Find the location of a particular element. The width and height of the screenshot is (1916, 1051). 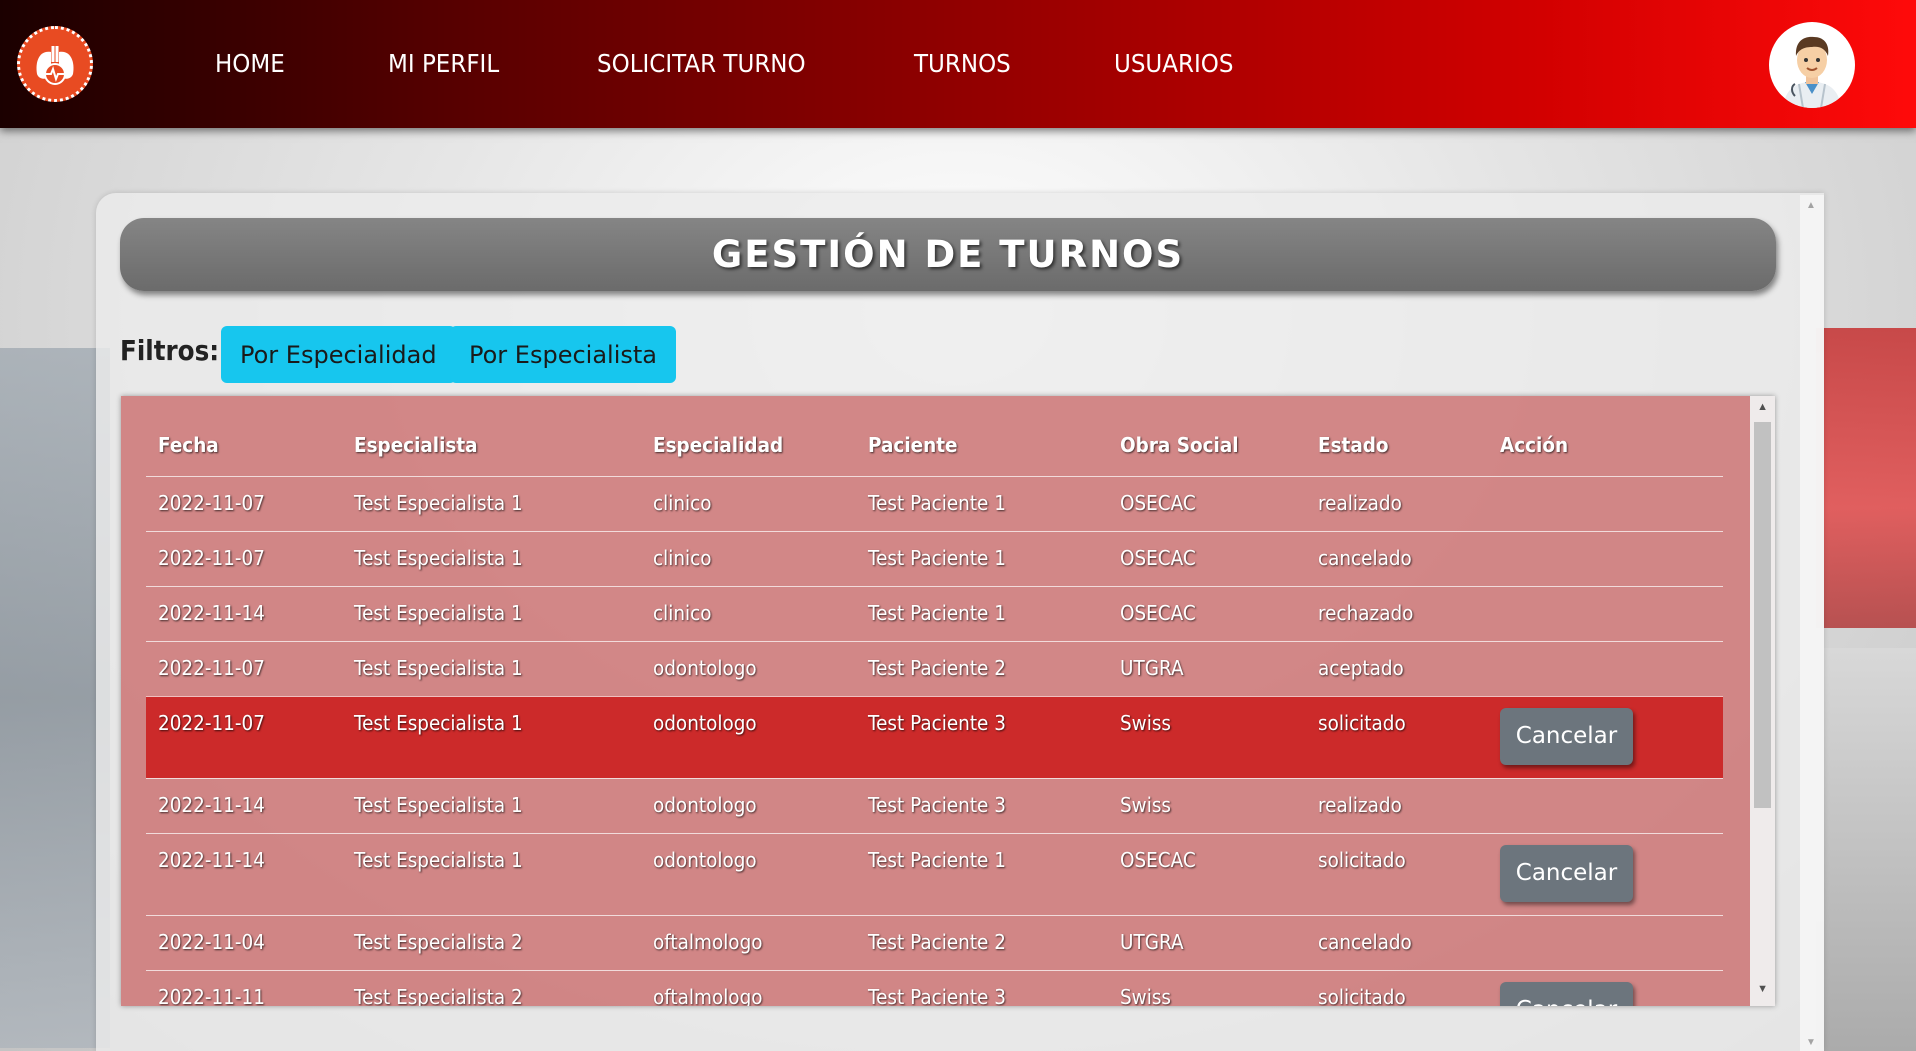

header-paciente: Paciente is located at coordinates (982, 436).